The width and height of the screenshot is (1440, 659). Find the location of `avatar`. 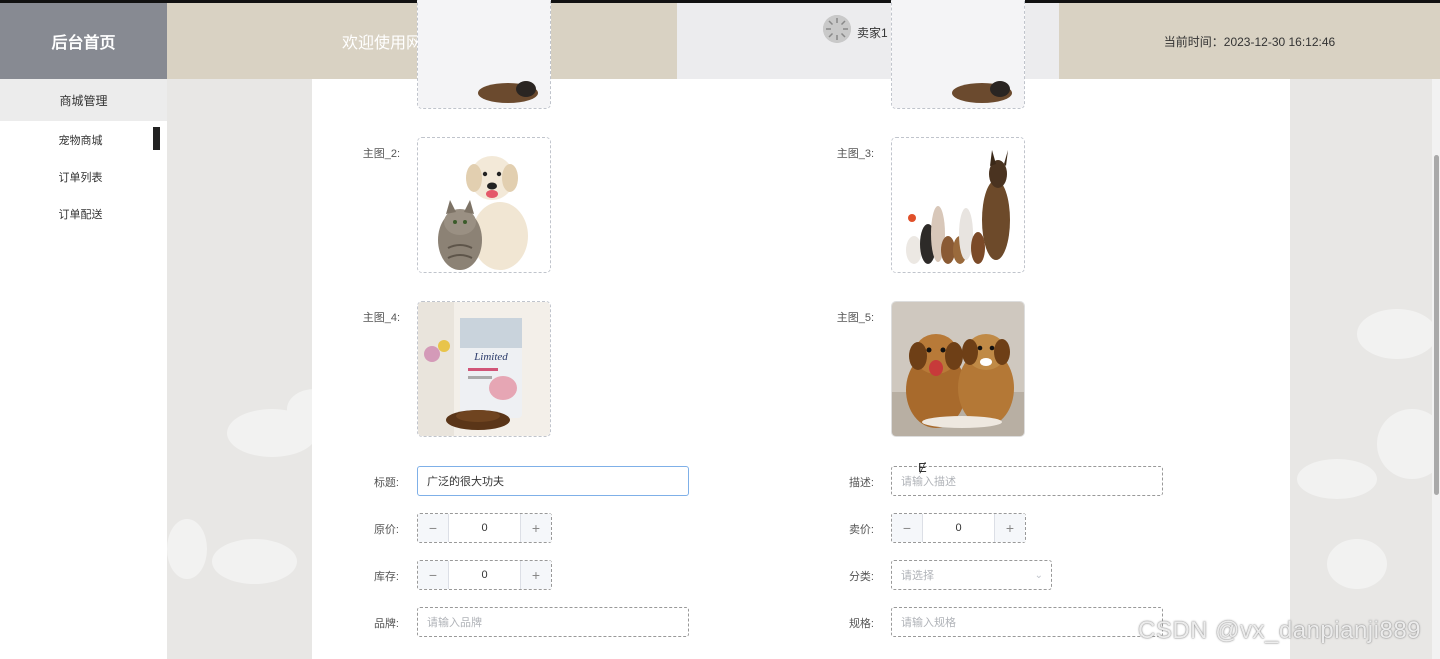

avatar is located at coordinates (837, 29).